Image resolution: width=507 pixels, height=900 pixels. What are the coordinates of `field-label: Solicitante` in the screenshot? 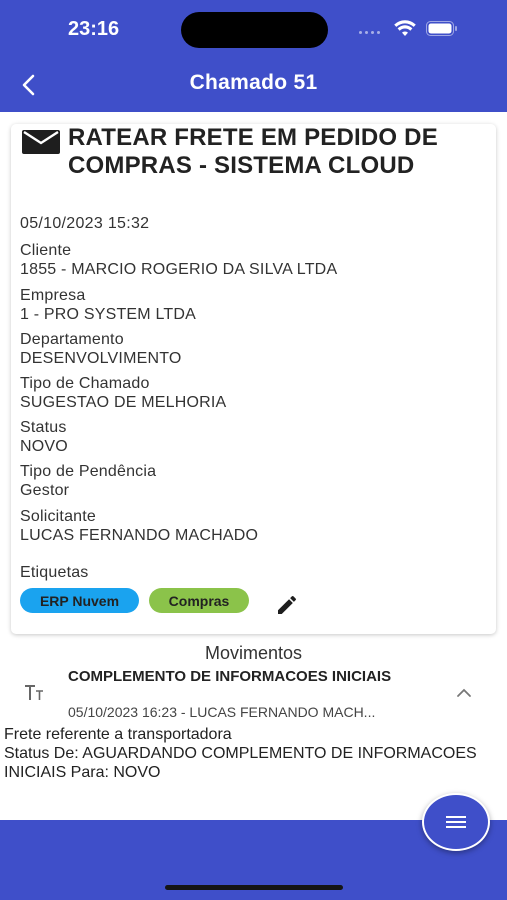 It's located at (58, 516).